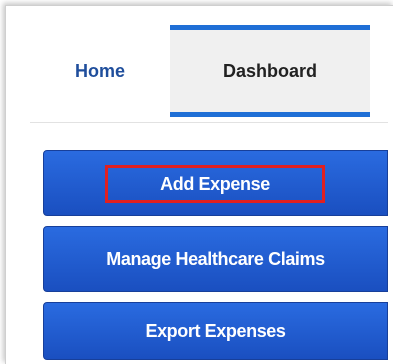 The width and height of the screenshot is (393, 364). I want to click on tab-dashboard-label: Dashboard, so click(270, 70).